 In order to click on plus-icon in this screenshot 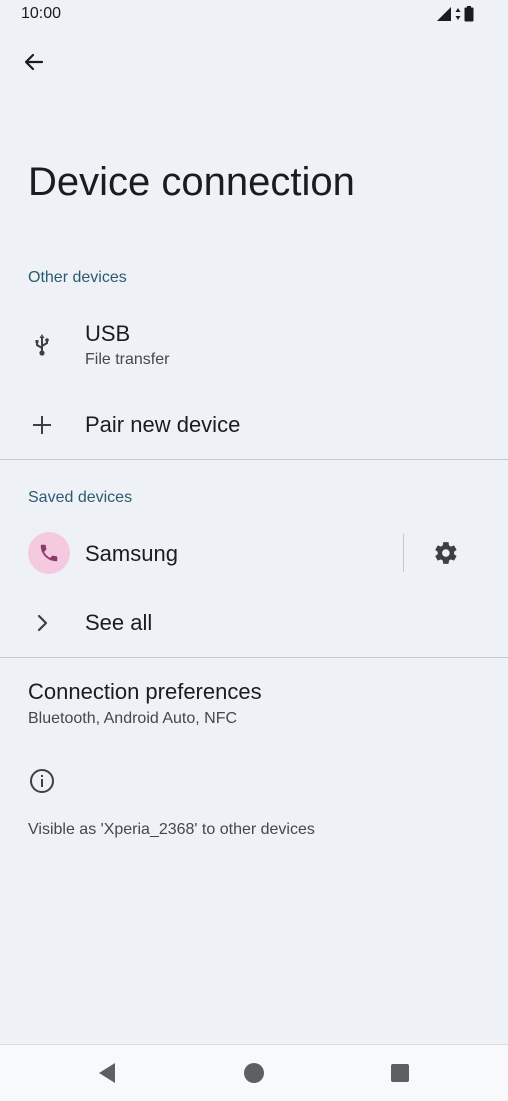, I will do `click(42, 425)`.